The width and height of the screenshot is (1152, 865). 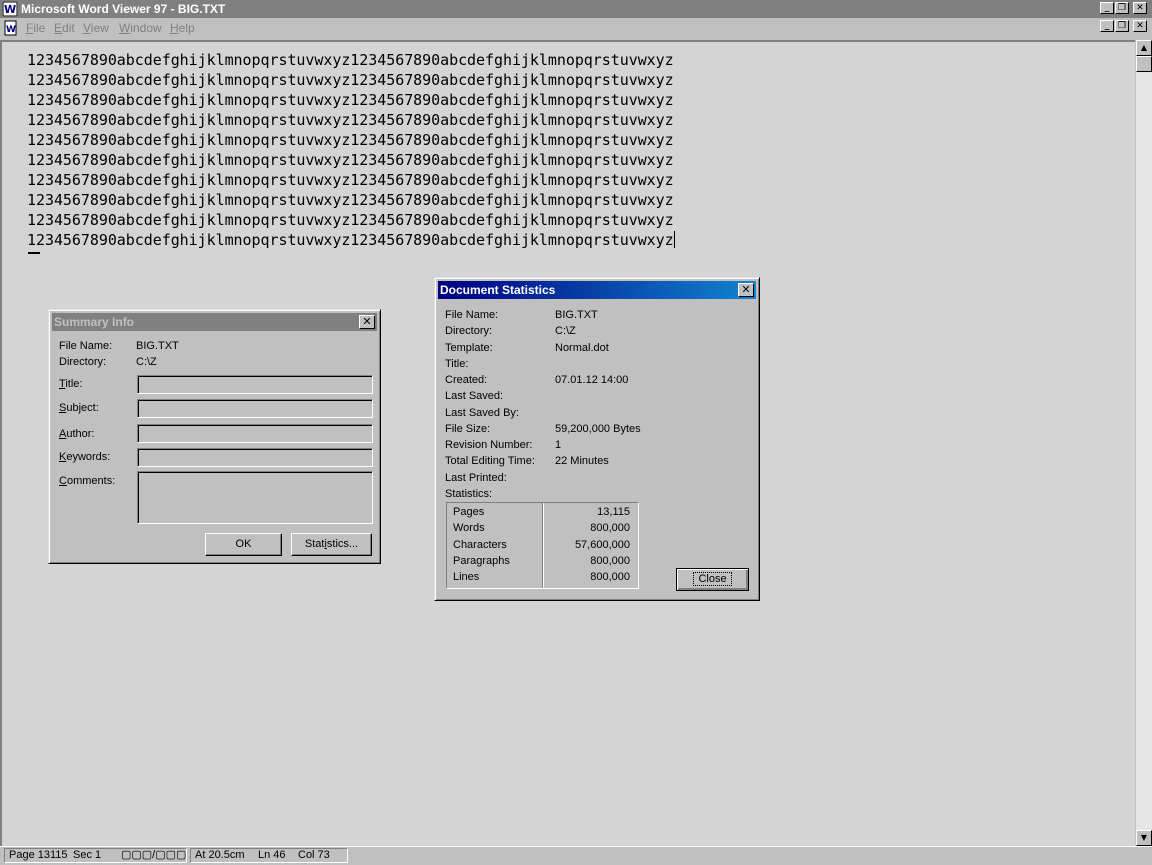 What do you see at coordinates (597, 290) in the screenshot?
I see `doc-stats-titlebar: Document Statistics ✕` at bounding box center [597, 290].